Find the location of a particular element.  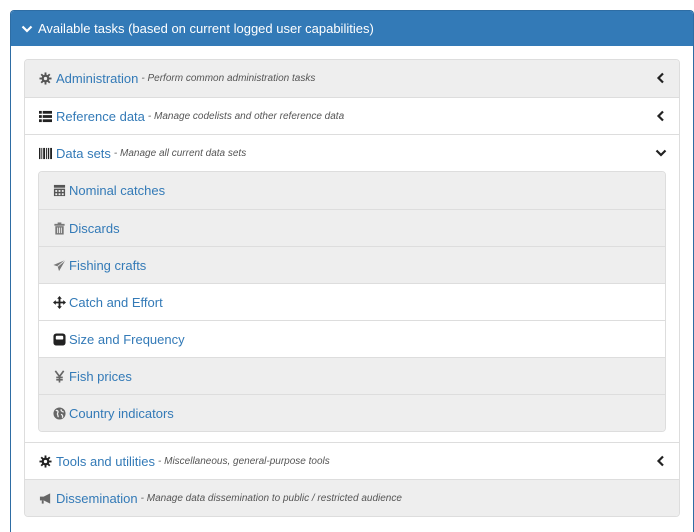

task-title: Dissemination is located at coordinates (97, 498).